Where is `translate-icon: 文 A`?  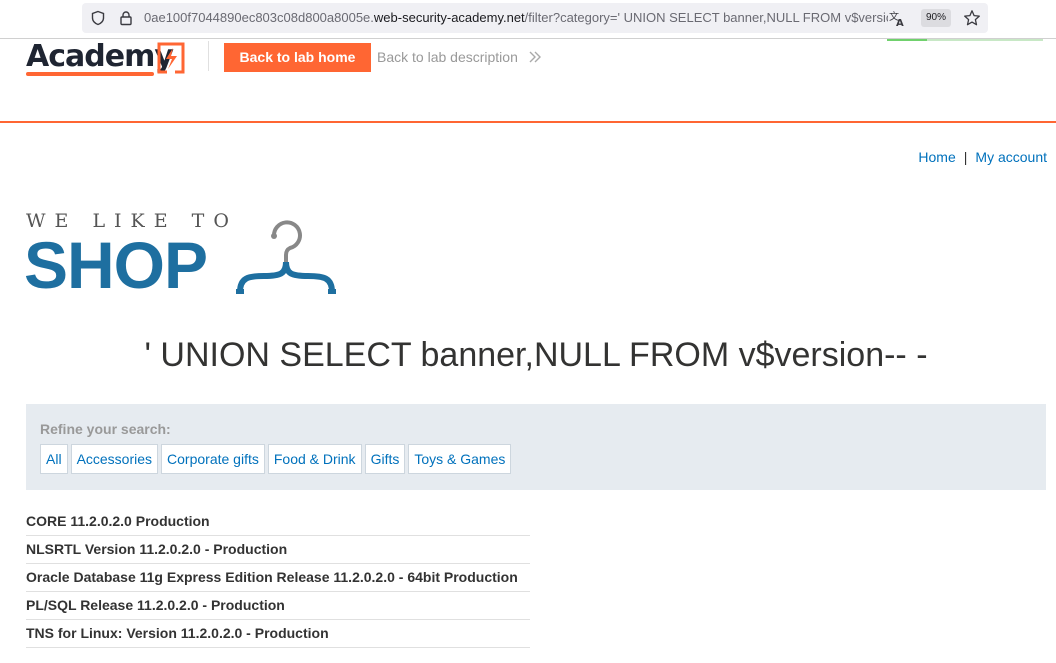 translate-icon: 文 A is located at coordinates (897, 18).